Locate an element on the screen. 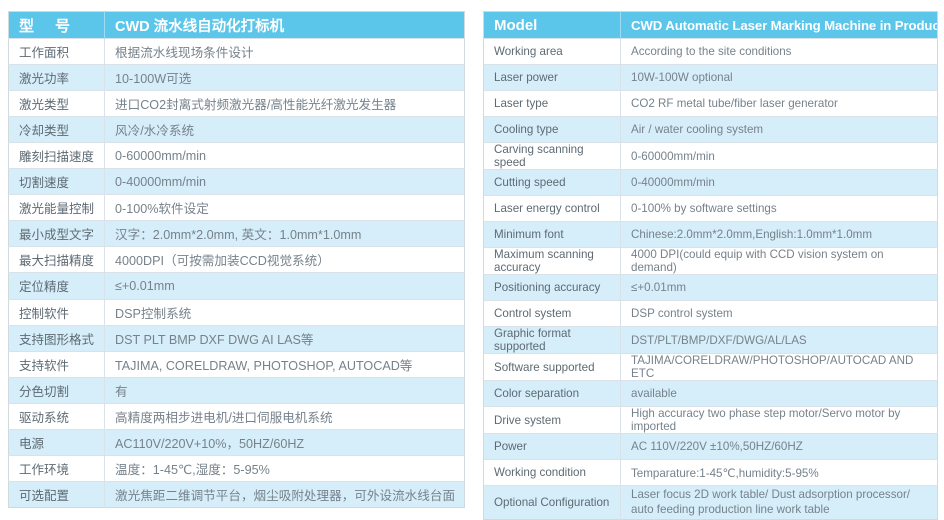 The image size is (944, 520). table-row: 分色切割有 is located at coordinates (236, 390).